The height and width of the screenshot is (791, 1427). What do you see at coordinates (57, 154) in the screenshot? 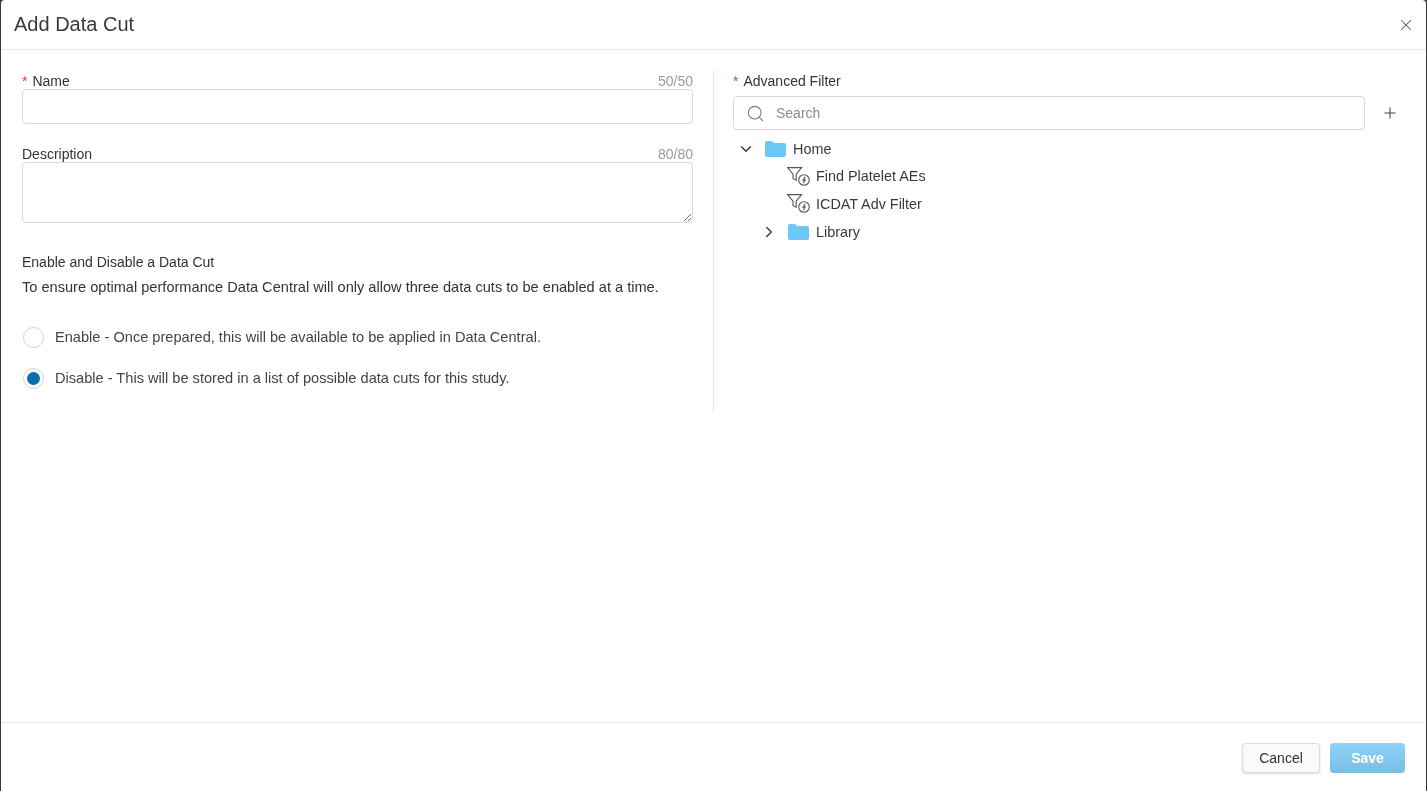
I see `field-label: Description` at bounding box center [57, 154].